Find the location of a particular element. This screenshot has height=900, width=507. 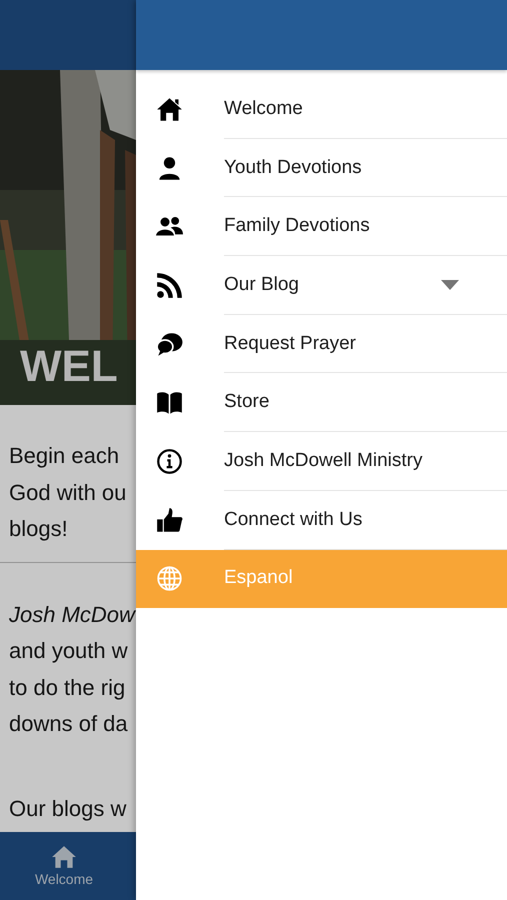

paragraph-line: to do the rig is located at coordinates (67, 688).